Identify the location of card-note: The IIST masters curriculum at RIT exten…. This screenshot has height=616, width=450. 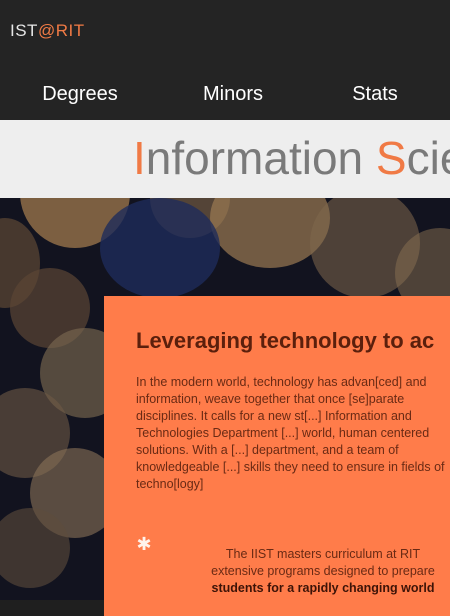
(319, 571).